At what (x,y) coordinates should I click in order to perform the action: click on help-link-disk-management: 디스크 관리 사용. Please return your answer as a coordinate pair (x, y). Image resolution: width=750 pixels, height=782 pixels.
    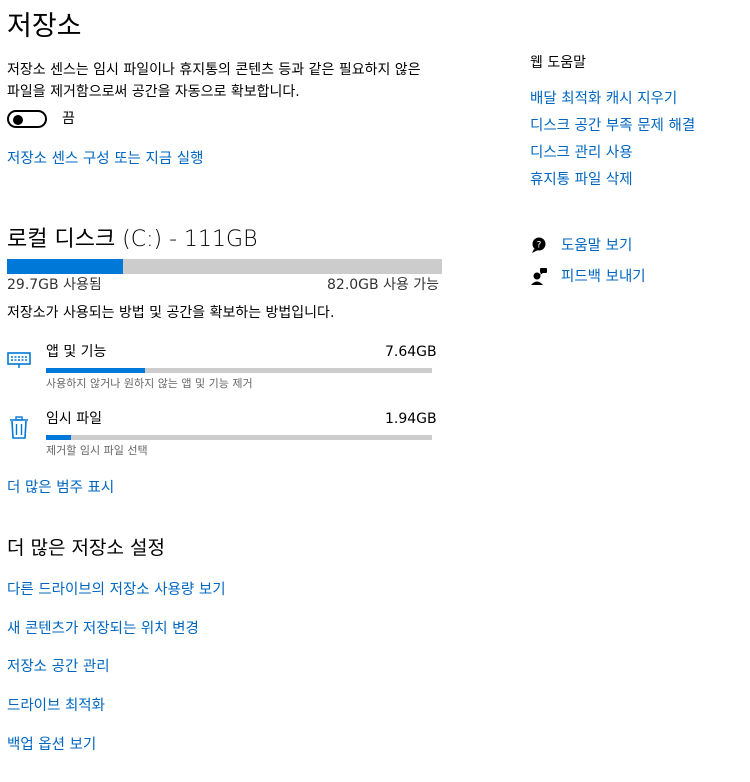
    Looking at the image, I should click on (581, 151).